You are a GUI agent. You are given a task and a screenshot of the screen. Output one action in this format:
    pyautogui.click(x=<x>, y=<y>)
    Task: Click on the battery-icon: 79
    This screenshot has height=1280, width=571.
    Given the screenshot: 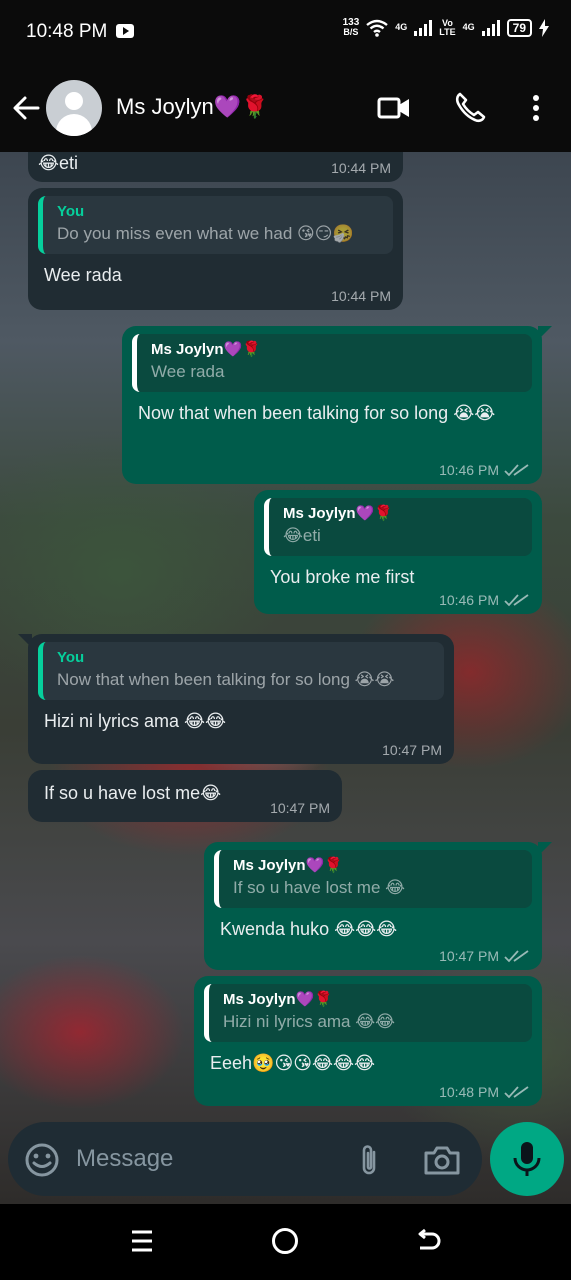 What is the action you would take?
    pyautogui.click(x=519, y=27)
    